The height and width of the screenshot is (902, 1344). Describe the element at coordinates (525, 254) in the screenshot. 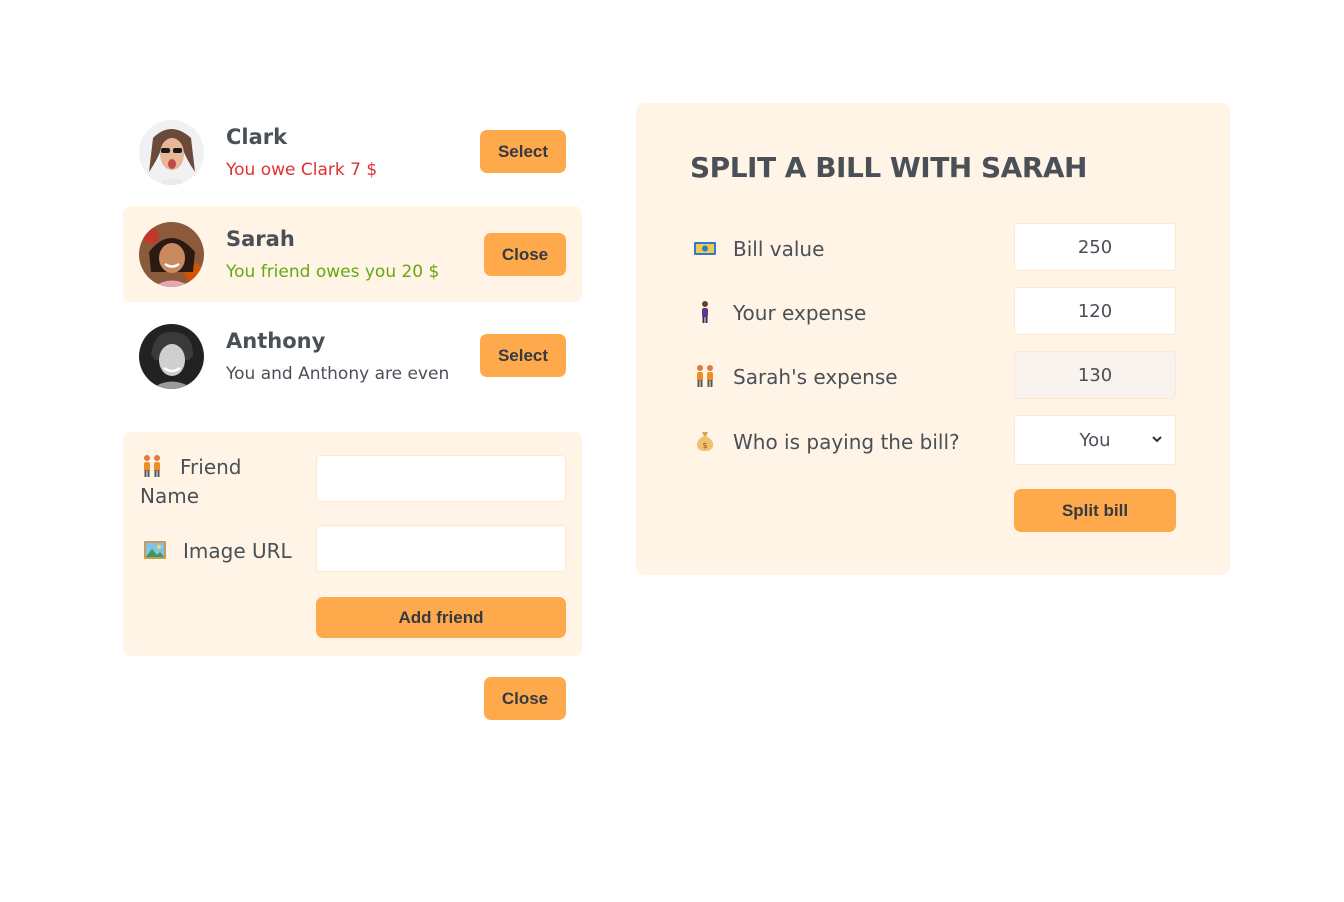

I see `close-button-sarah: Close` at that location.